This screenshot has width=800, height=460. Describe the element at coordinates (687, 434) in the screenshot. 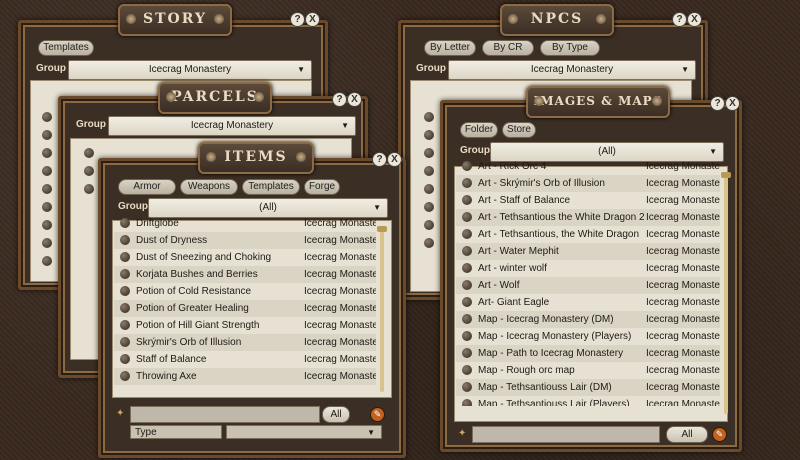

I see `images-all-button: All` at that location.